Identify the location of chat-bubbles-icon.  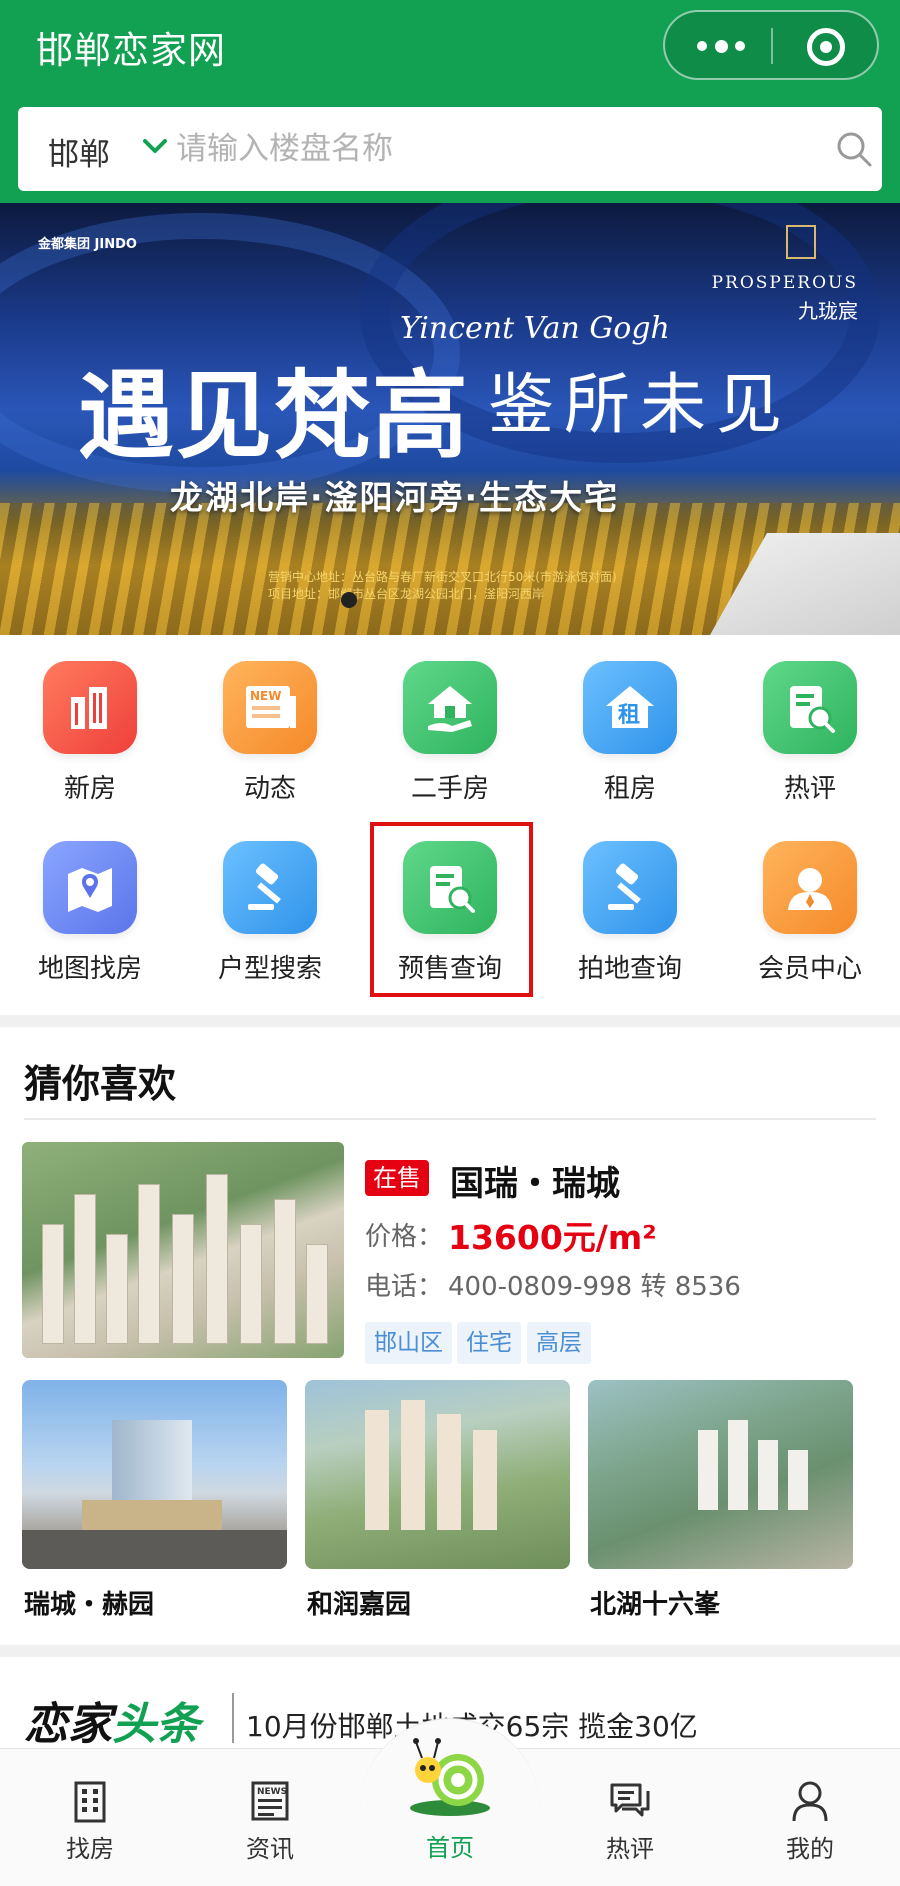
(630, 1800).